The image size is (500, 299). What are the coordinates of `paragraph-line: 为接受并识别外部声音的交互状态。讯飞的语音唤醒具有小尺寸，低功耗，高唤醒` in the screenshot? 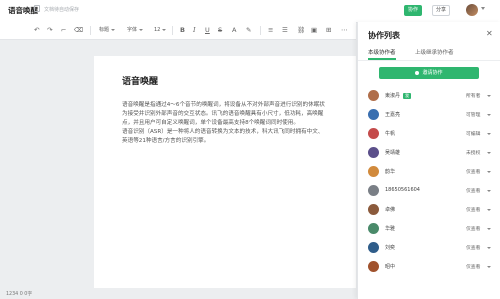 It's located at (239, 114).